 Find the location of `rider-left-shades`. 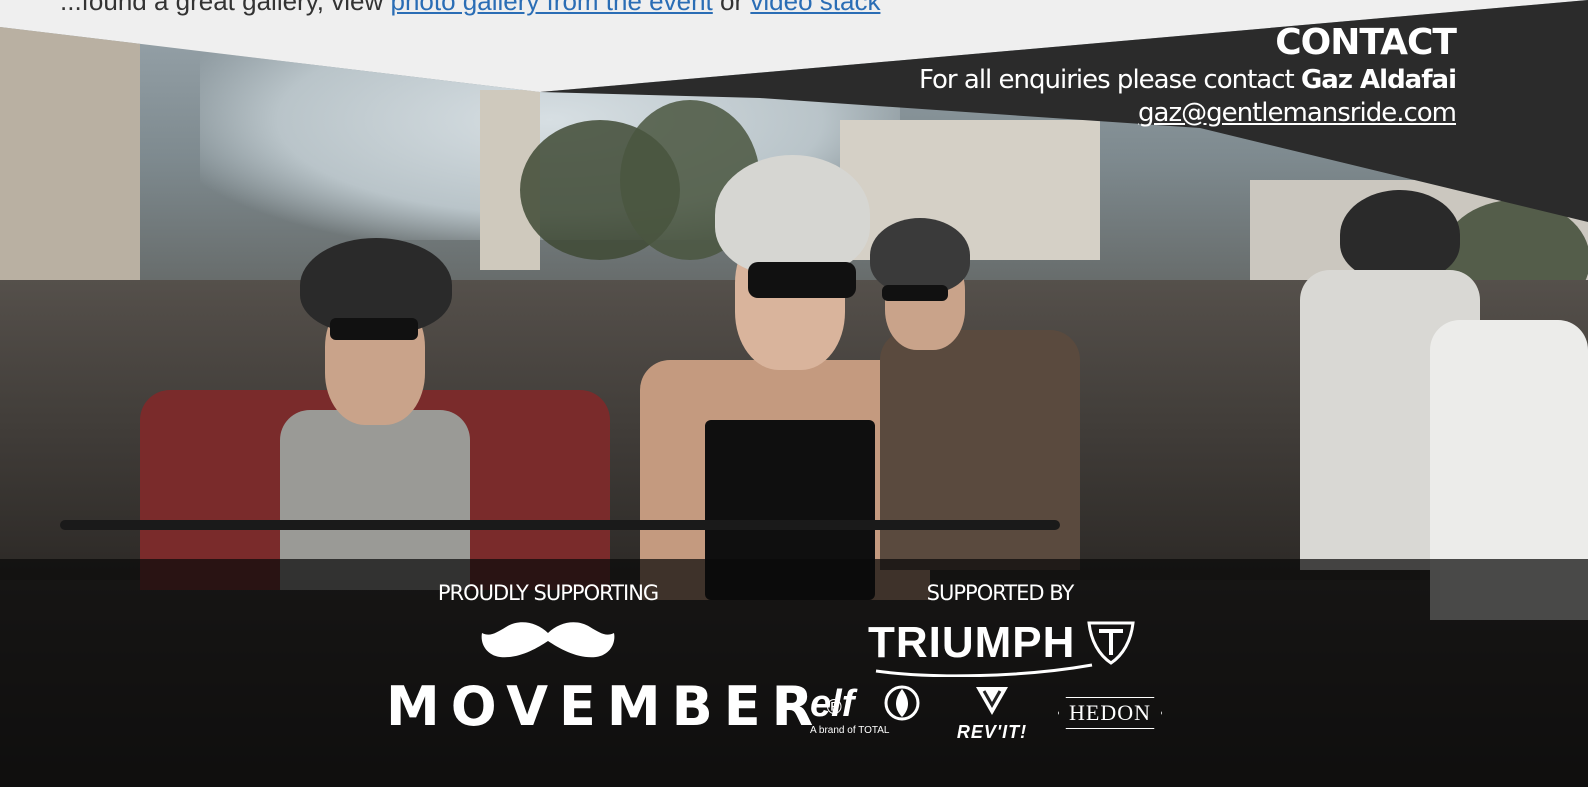

rider-left-shades is located at coordinates (374, 329).